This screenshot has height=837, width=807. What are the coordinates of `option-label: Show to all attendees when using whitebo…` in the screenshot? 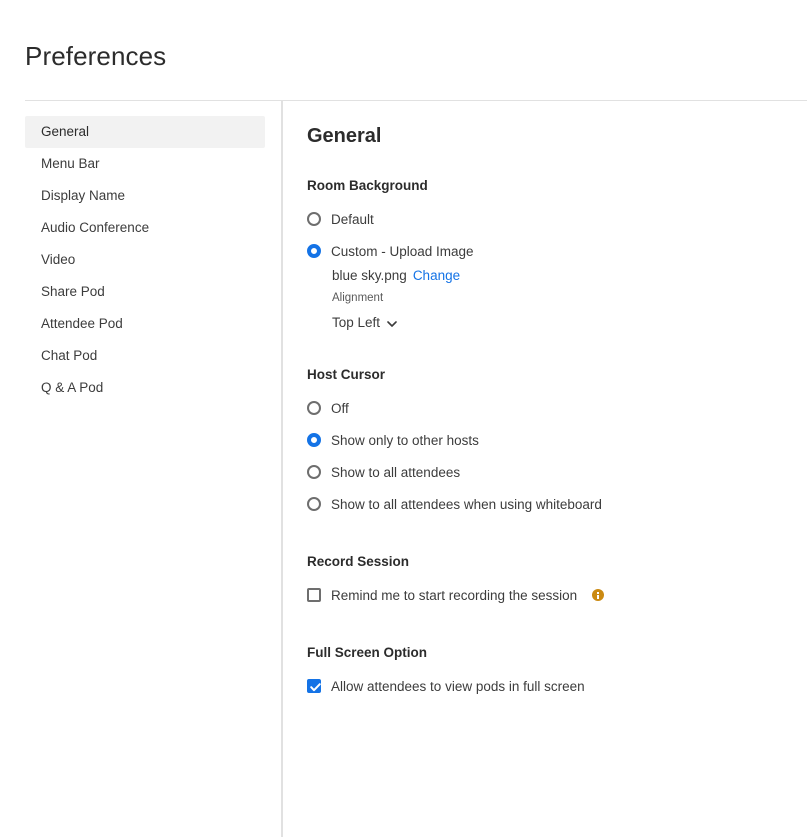 It's located at (466, 504).